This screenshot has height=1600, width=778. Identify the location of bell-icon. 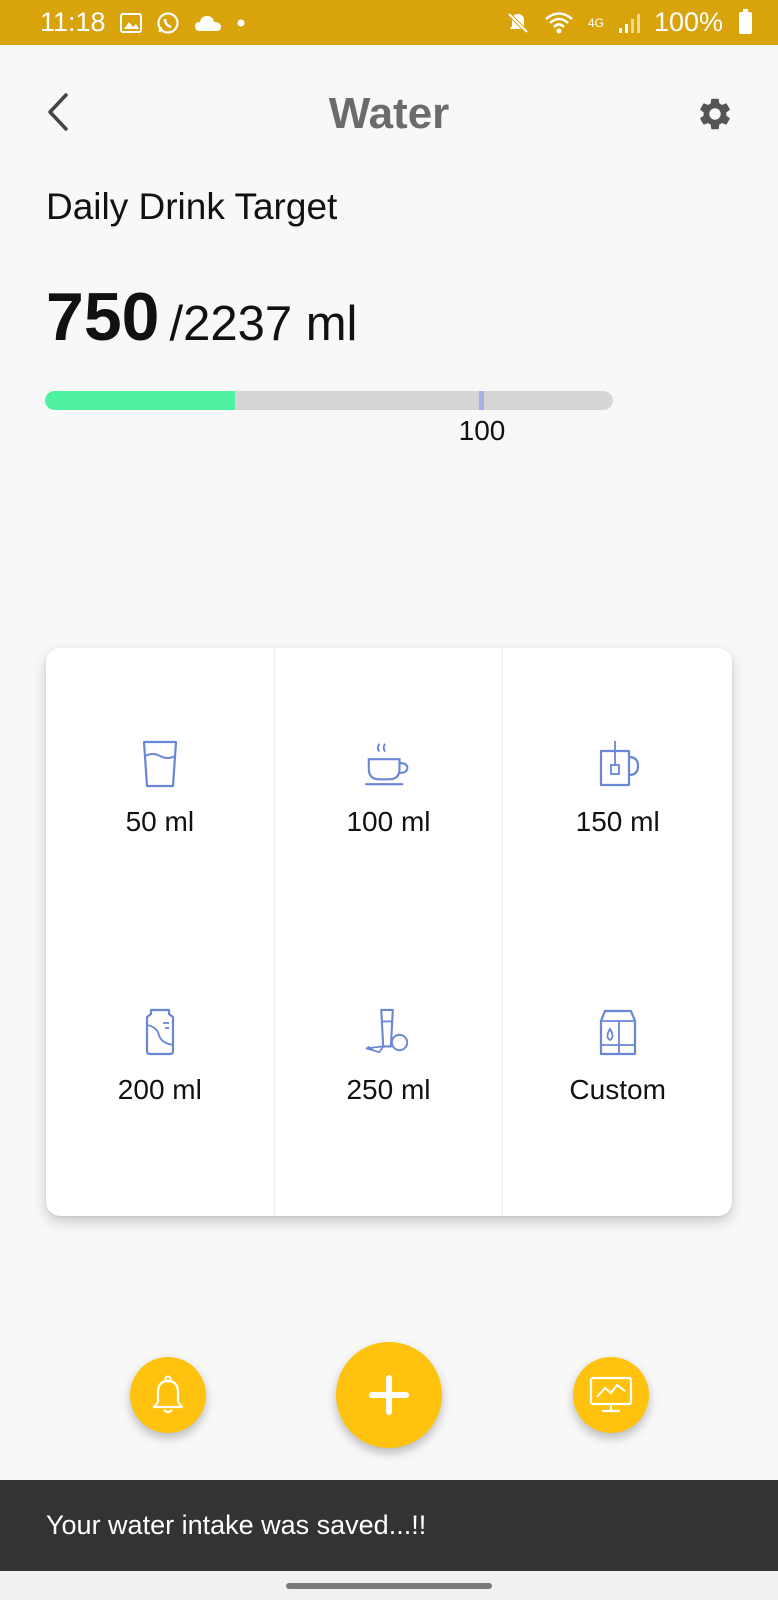
(168, 1394).